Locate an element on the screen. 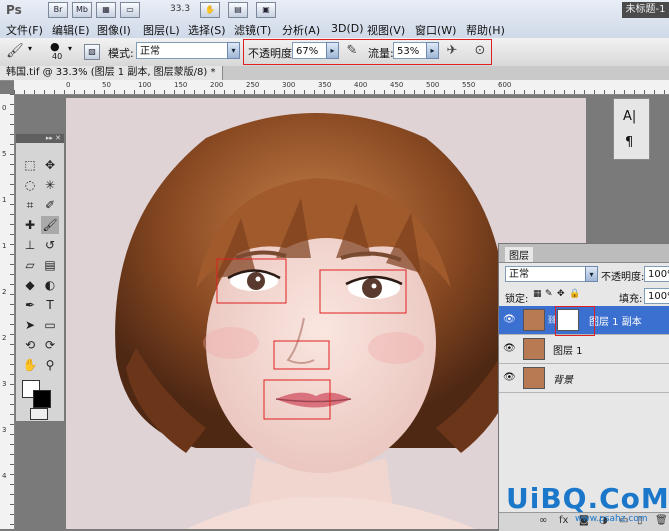 The width and height of the screenshot is (669, 531). ruler-number: 400 is located at coordinates (361, 85).